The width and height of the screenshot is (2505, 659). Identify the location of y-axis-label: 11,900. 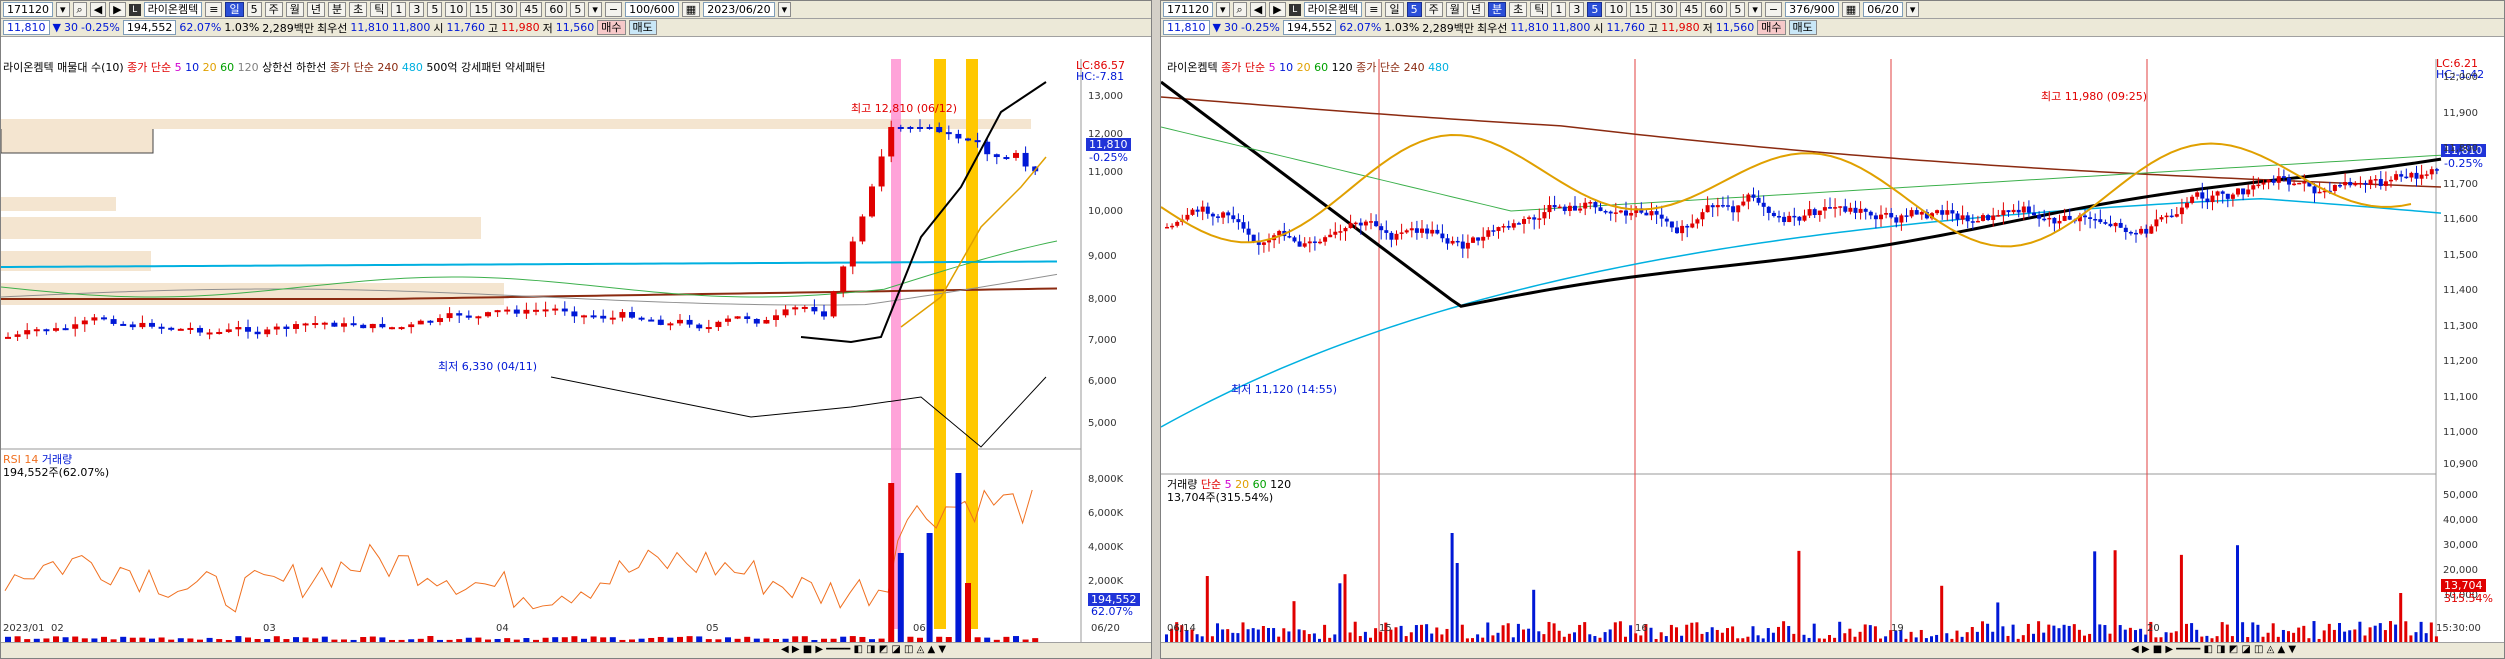
(2460, 113).